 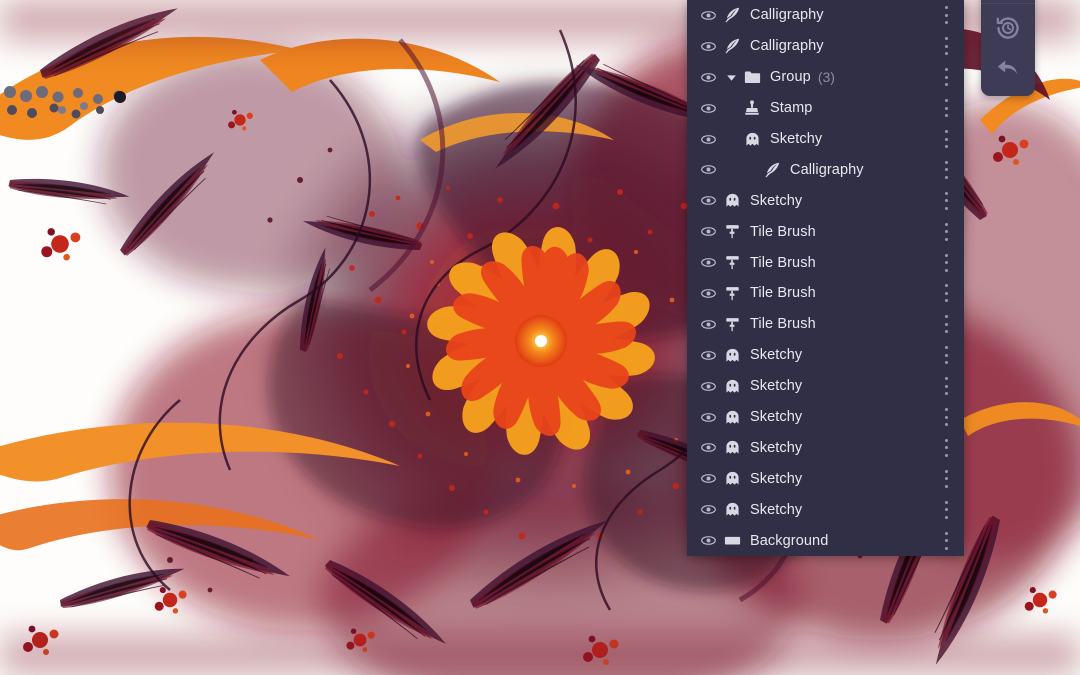 I want to click on roller-icon, so click(x=732, y=293).